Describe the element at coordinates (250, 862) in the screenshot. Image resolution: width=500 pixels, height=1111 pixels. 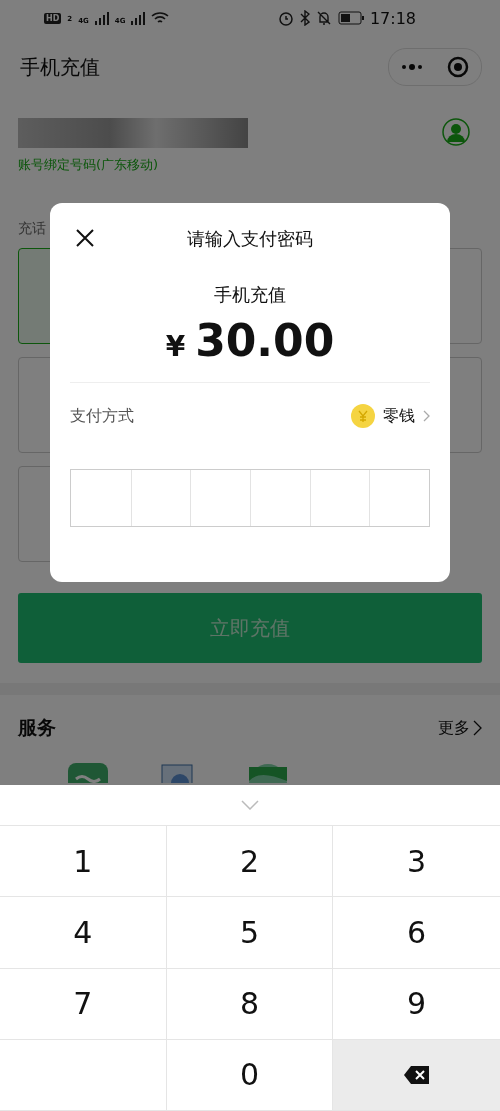
I see `keypad-key: 2` at that location.